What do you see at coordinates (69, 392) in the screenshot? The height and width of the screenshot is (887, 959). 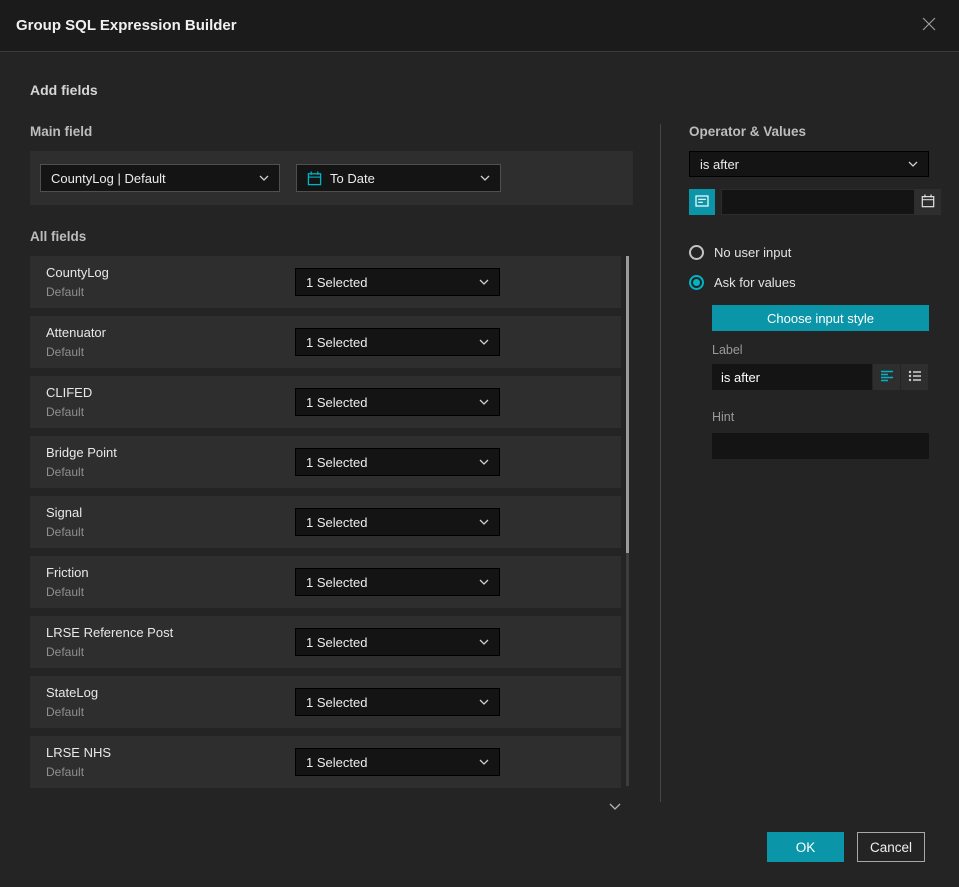 I see `field-name: CLIFED` at bounding box center [69, 392].